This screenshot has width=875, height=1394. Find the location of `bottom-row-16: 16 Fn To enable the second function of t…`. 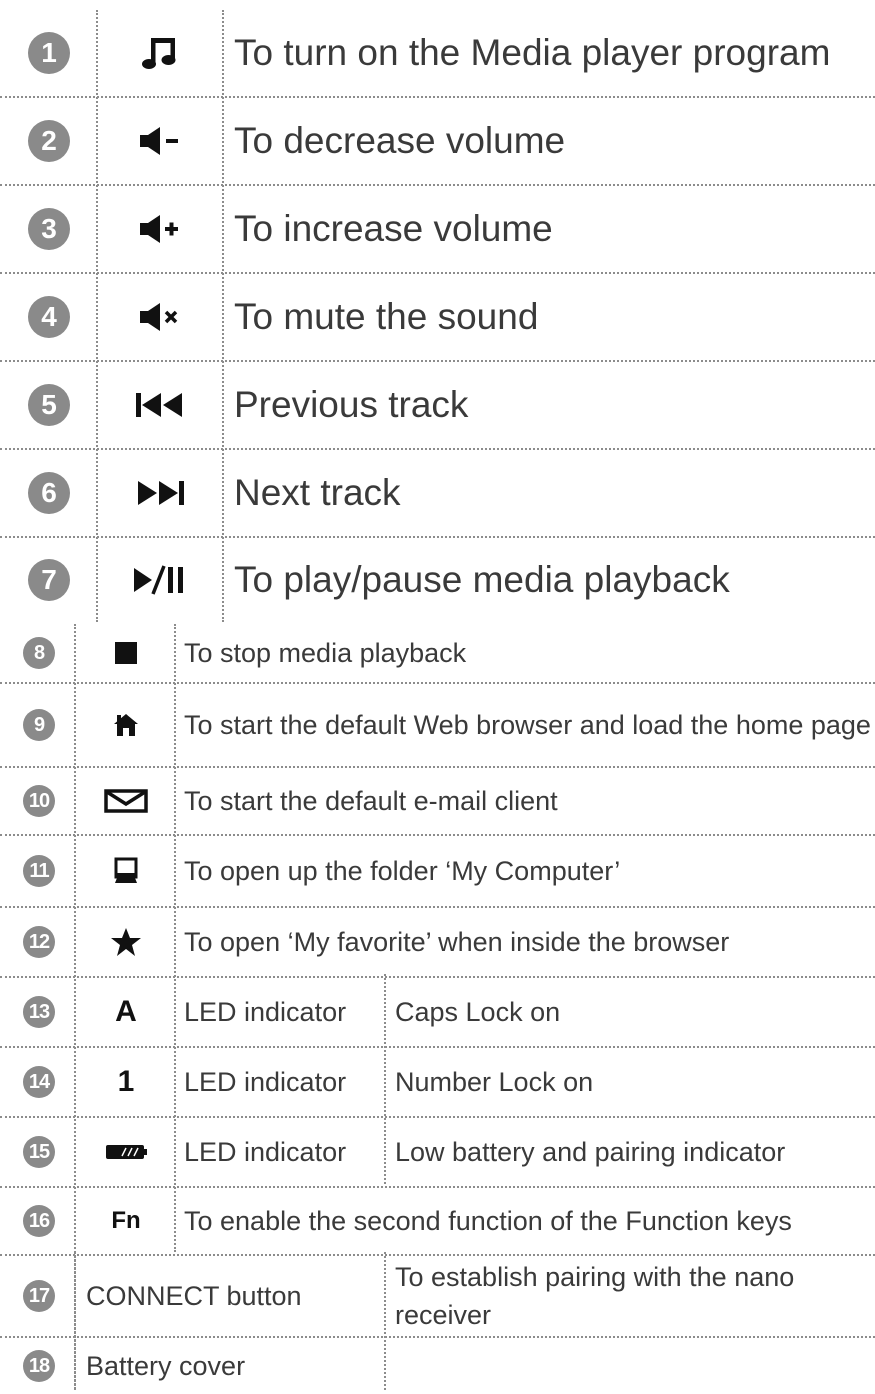

bottom-row-16: 16 Fn To enable the second function of t… is located at coordinates (437, 1222).